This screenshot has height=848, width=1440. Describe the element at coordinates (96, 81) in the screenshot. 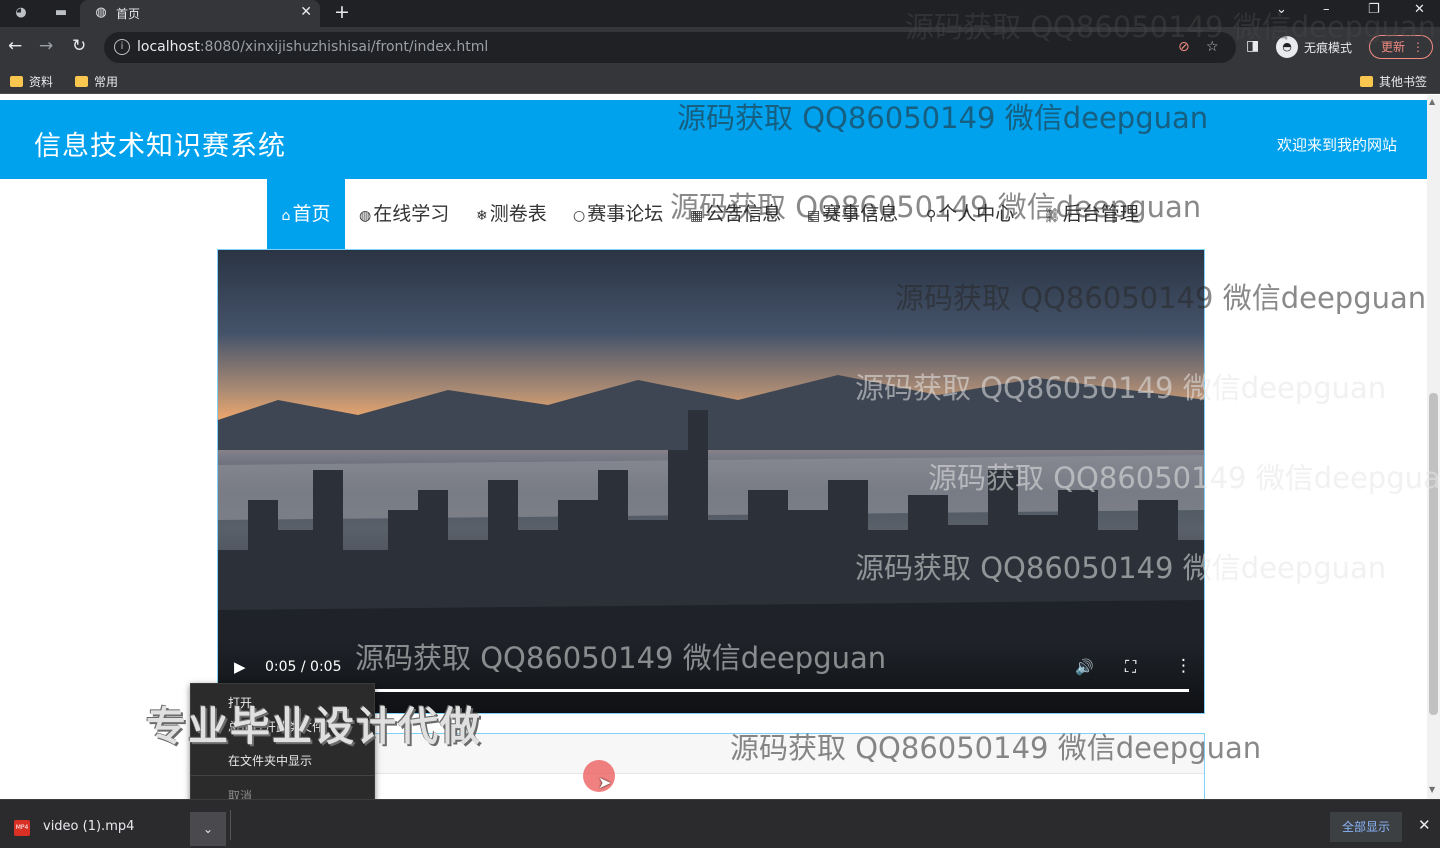

I see `bookmark-folder-1: 常用` at that location.